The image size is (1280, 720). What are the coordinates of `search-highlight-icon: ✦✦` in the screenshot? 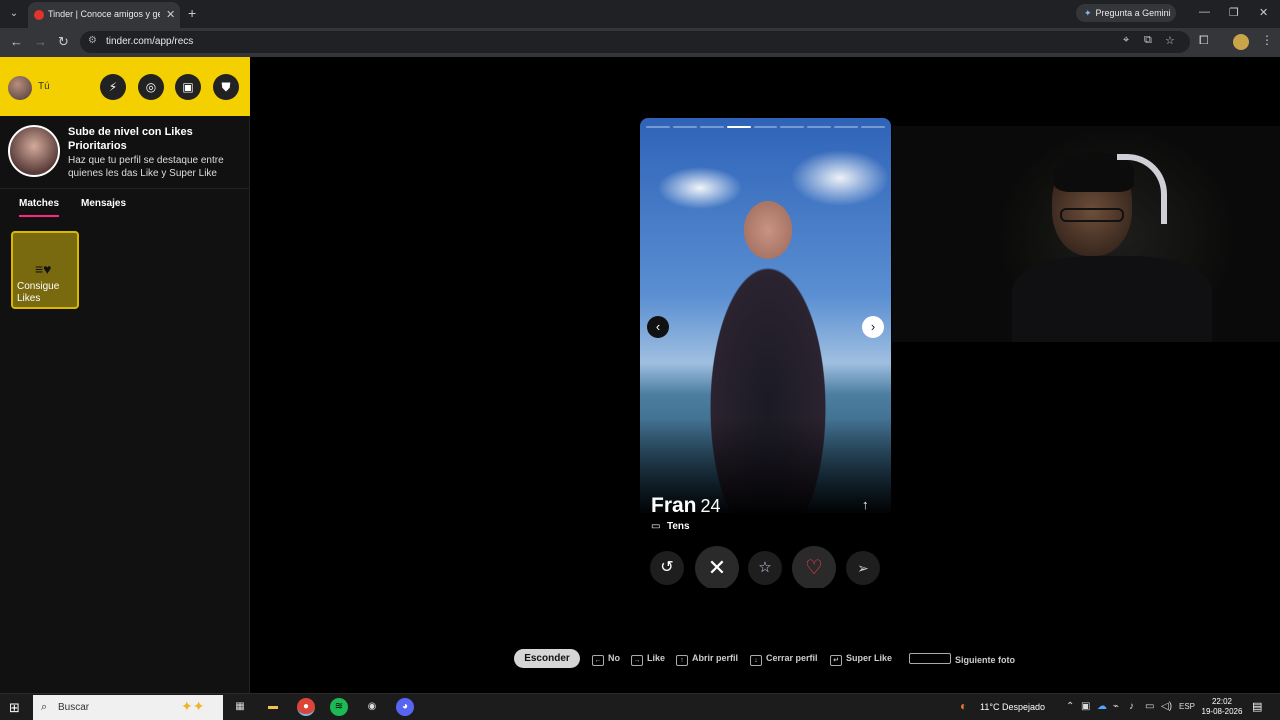 It's located at (193, 706).